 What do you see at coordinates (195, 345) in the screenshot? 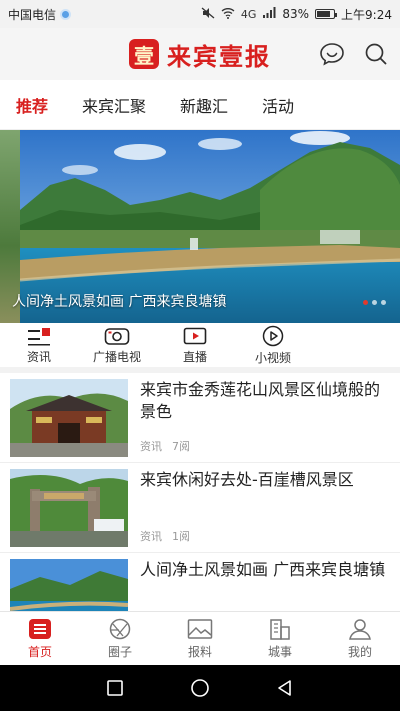
I see `channel-live: 直播` at bounding box center [195, 345].